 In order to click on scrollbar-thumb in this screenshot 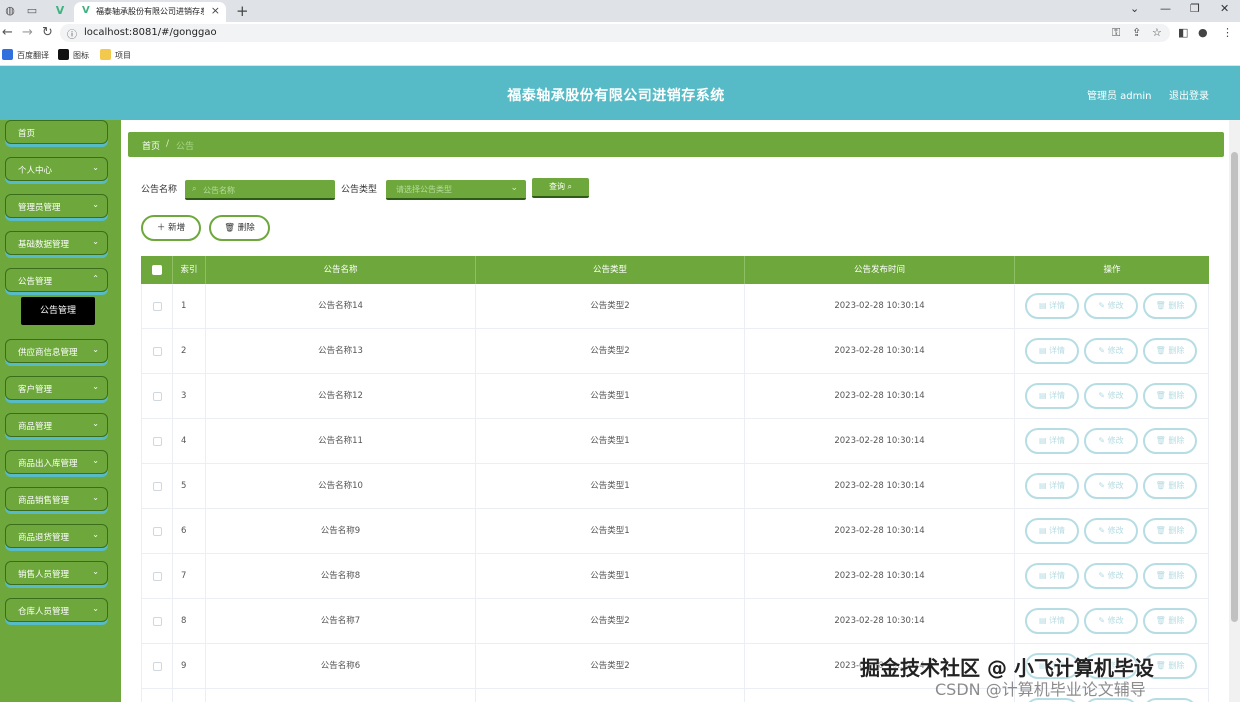, I will do `click(1234, 387)`.